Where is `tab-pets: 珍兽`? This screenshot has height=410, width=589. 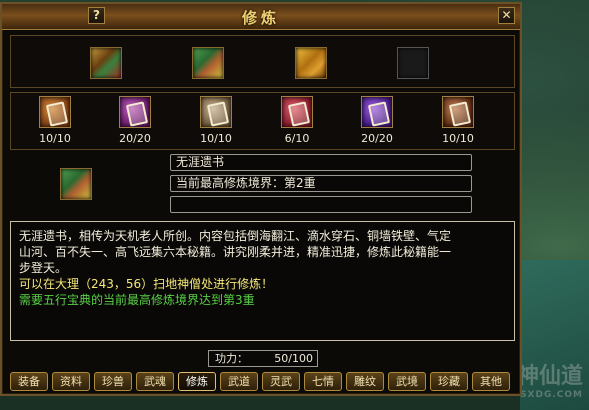
tab-pets: 珍兽 is located at coordinates (113, 381).